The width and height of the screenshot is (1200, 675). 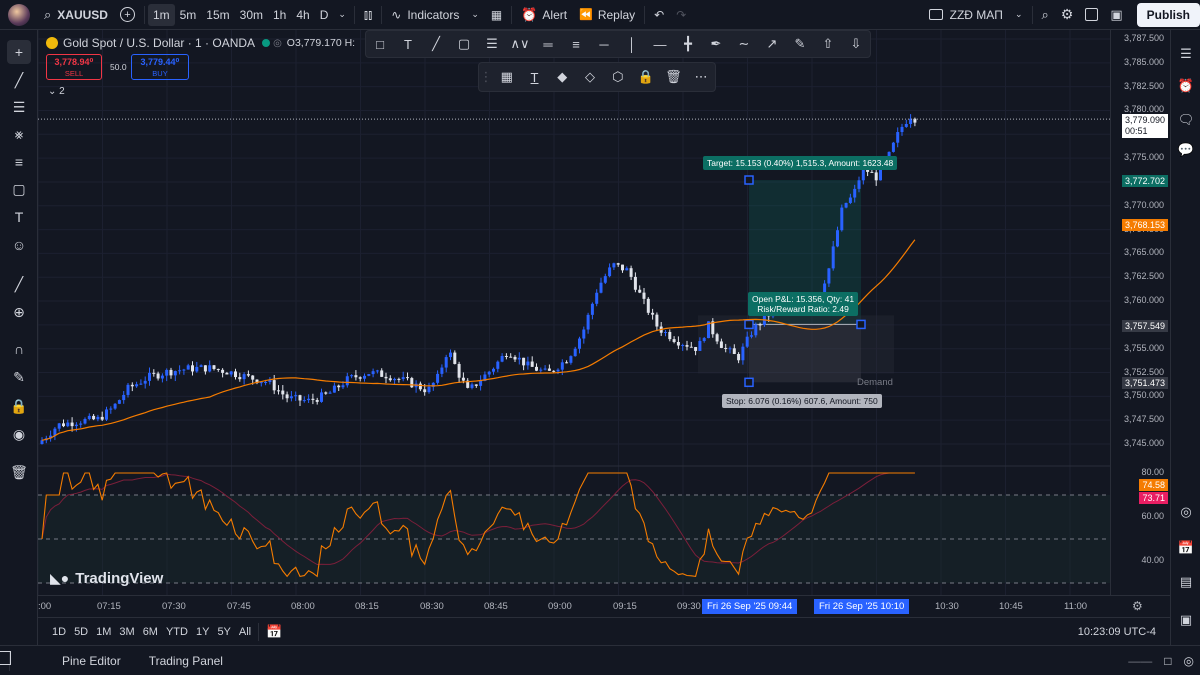 What do you see at coordinates (91, 661) in the screenshot?
I see `pine-editor-tab: Pine Editor` at bounding box center [91, 661].